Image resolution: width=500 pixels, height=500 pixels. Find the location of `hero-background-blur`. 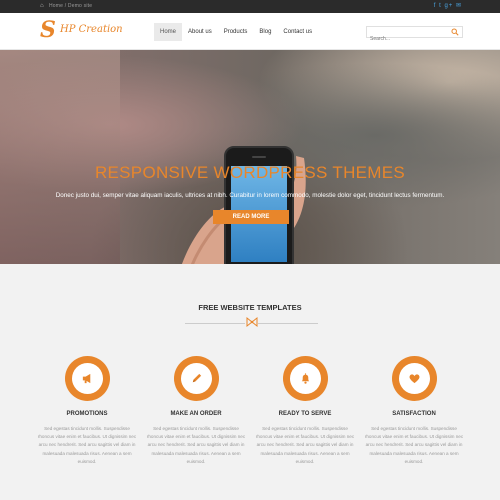

hero-background-blur is located at coordinates (60, 157).